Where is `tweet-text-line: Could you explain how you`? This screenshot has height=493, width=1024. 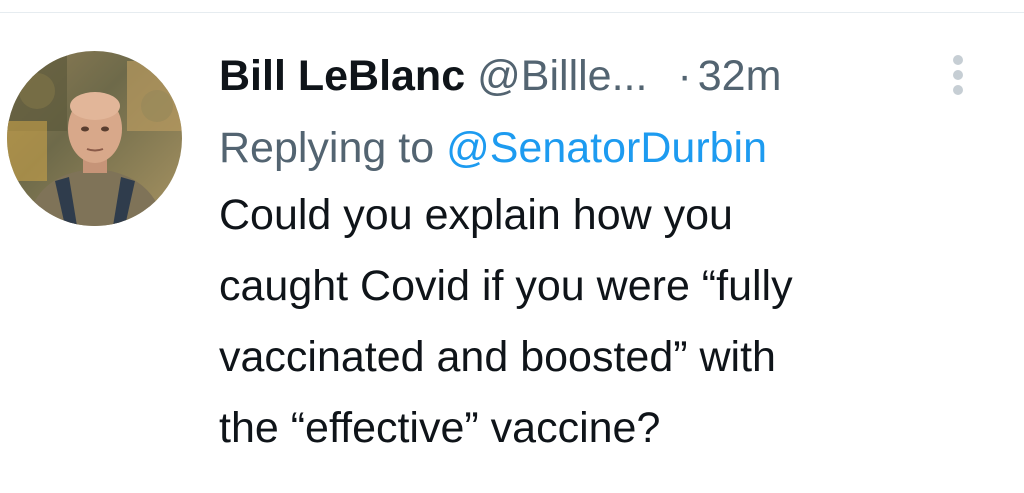
tweet-text-line: Could you explain how you is located at coordinates (476, 215).